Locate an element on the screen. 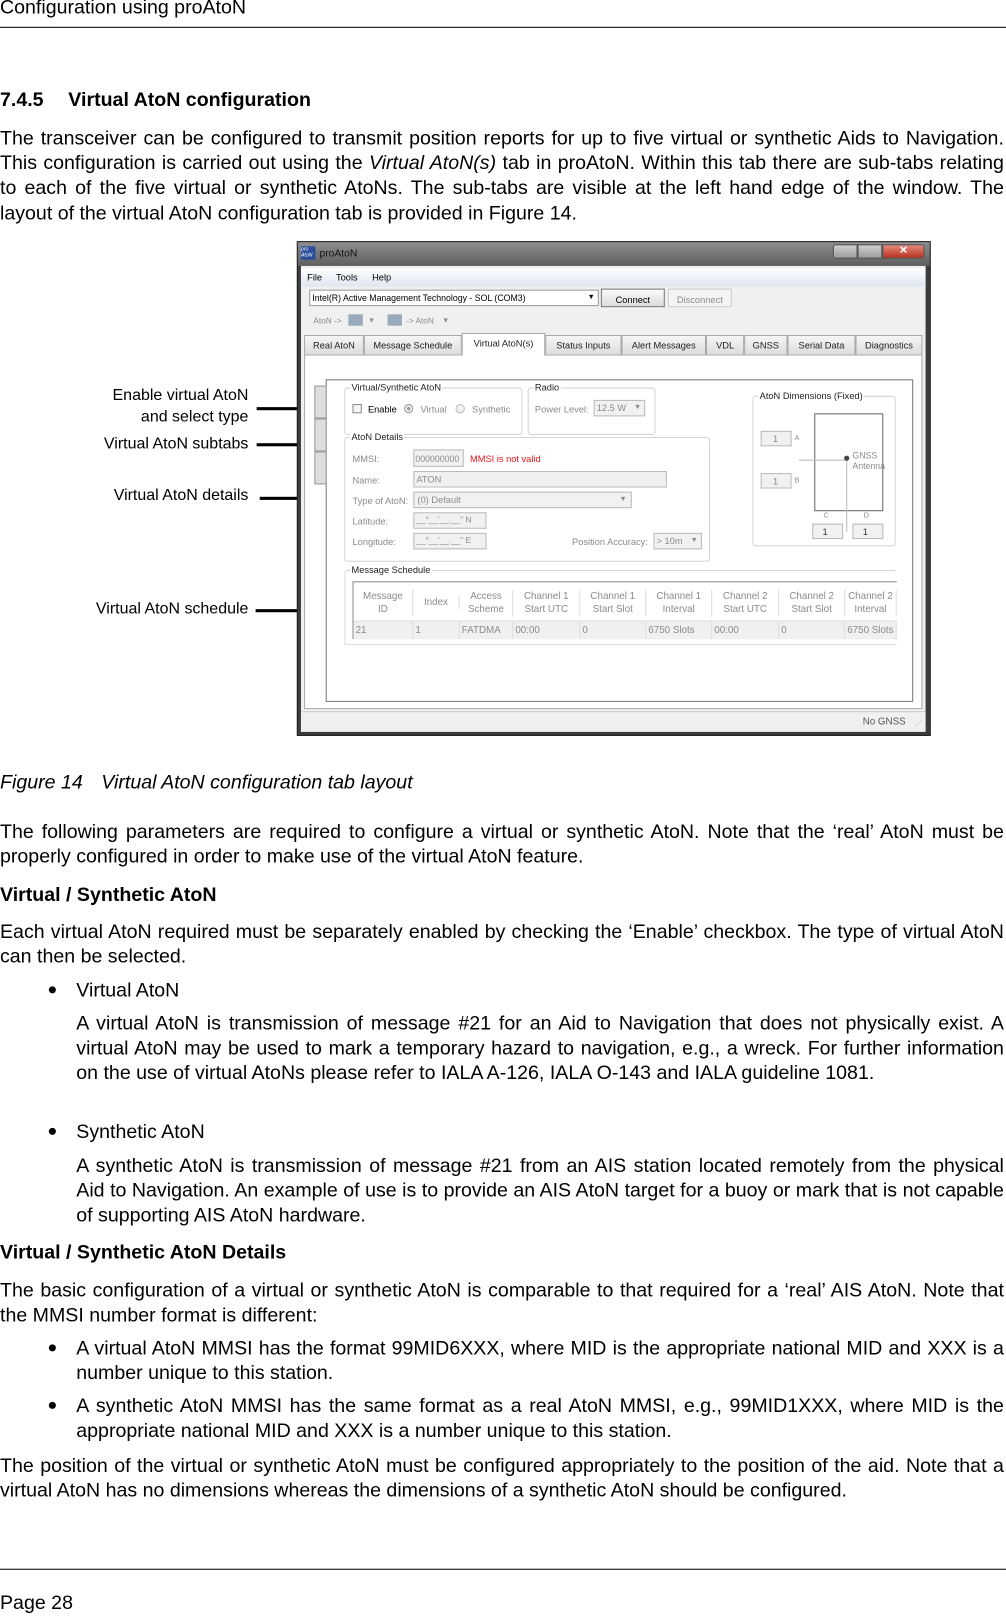  column-header: Channel 2 Start Slot is located at coordinates (812, 603).